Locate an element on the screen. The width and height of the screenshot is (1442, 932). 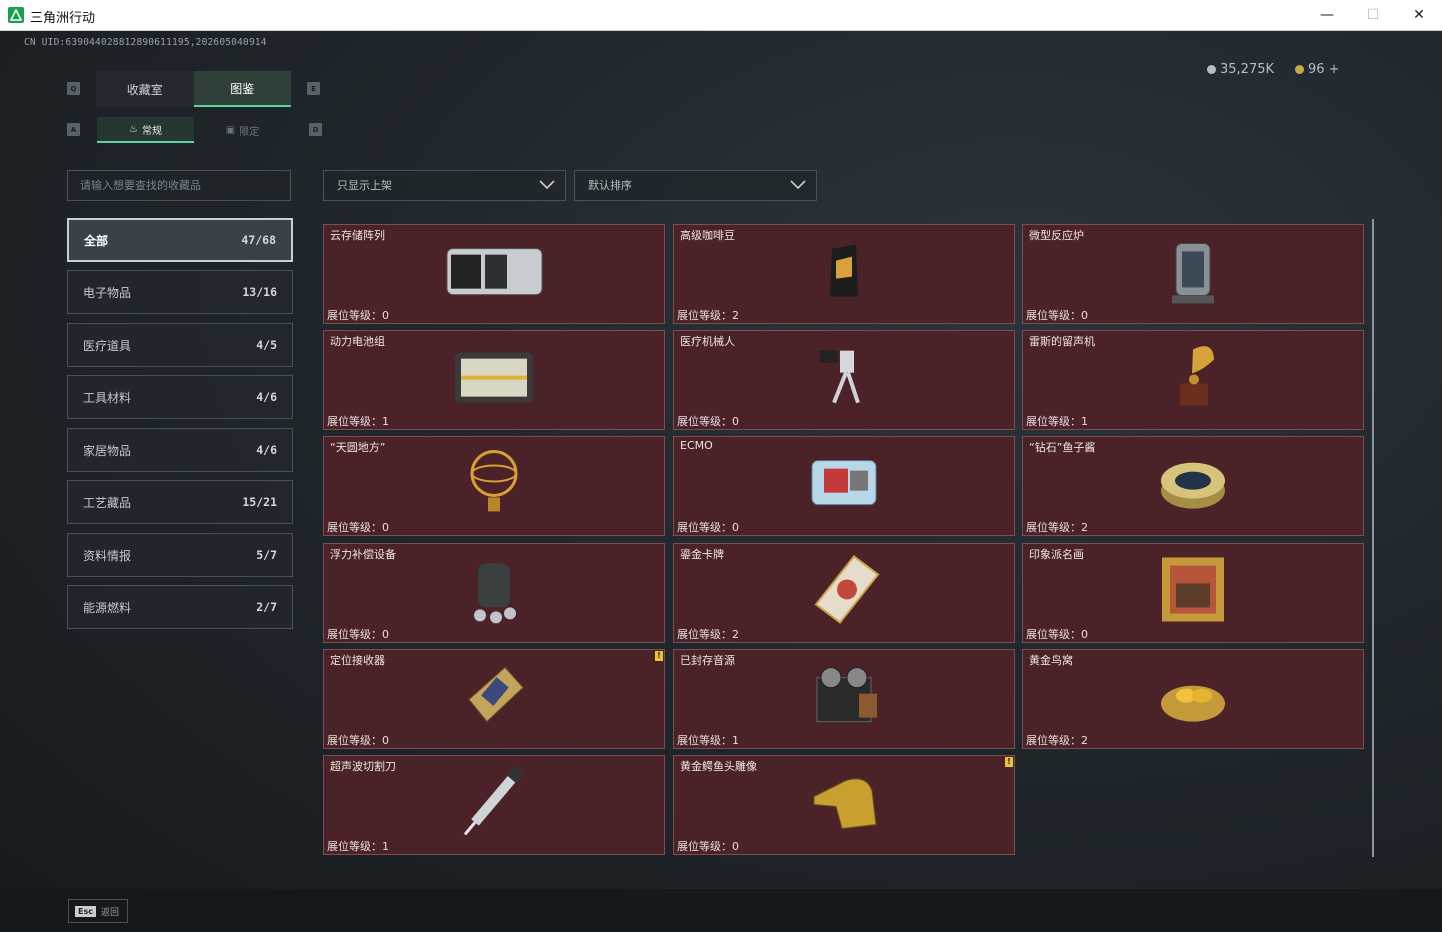
collection-card: 高级咖啡豆展位等级：2 is located at coordinates (844, 274).